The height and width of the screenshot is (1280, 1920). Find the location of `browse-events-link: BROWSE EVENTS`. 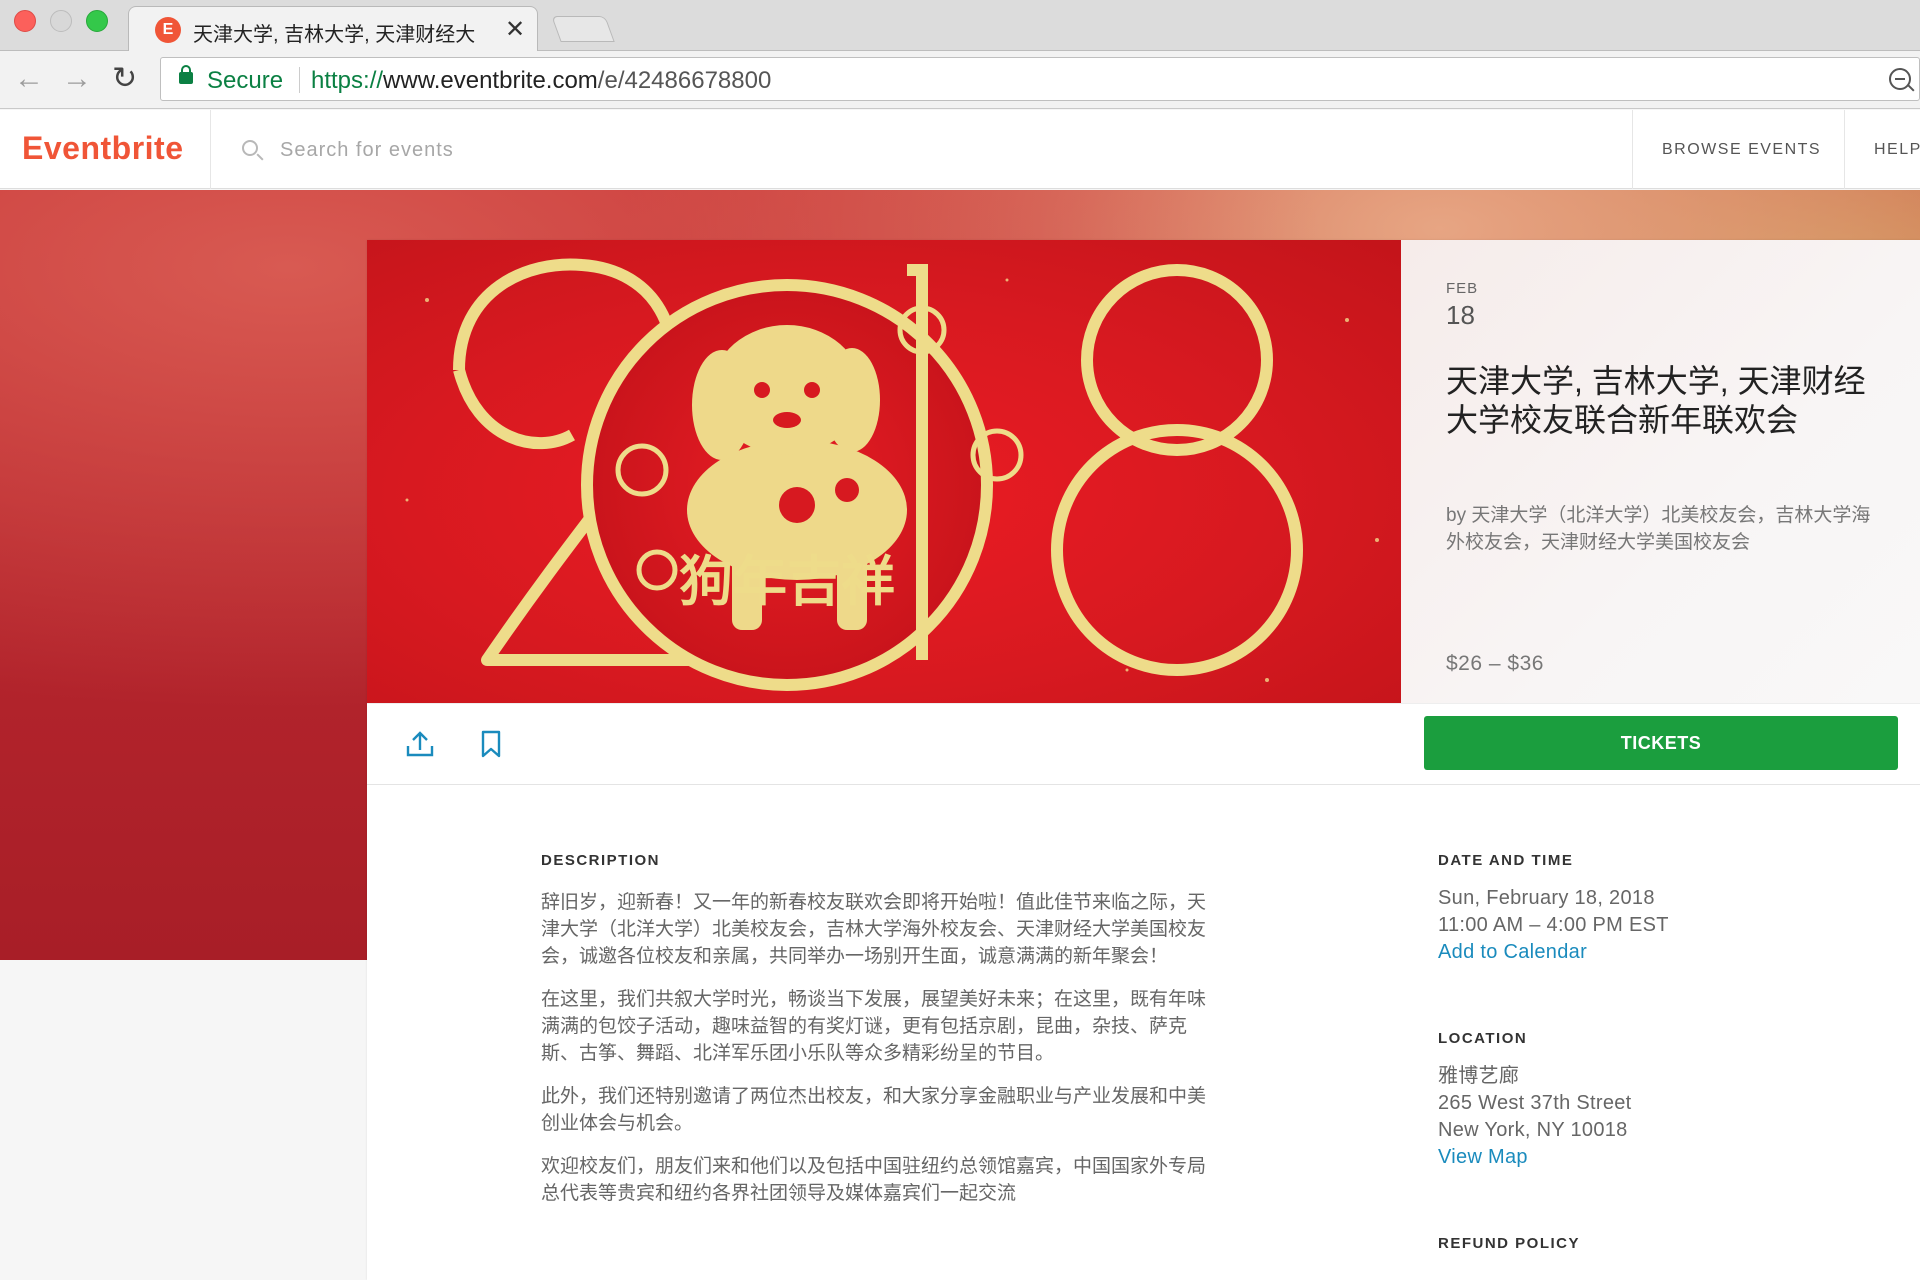

browse-events-link: BROWSE EVENTS is located at coordinates (1741, 150).